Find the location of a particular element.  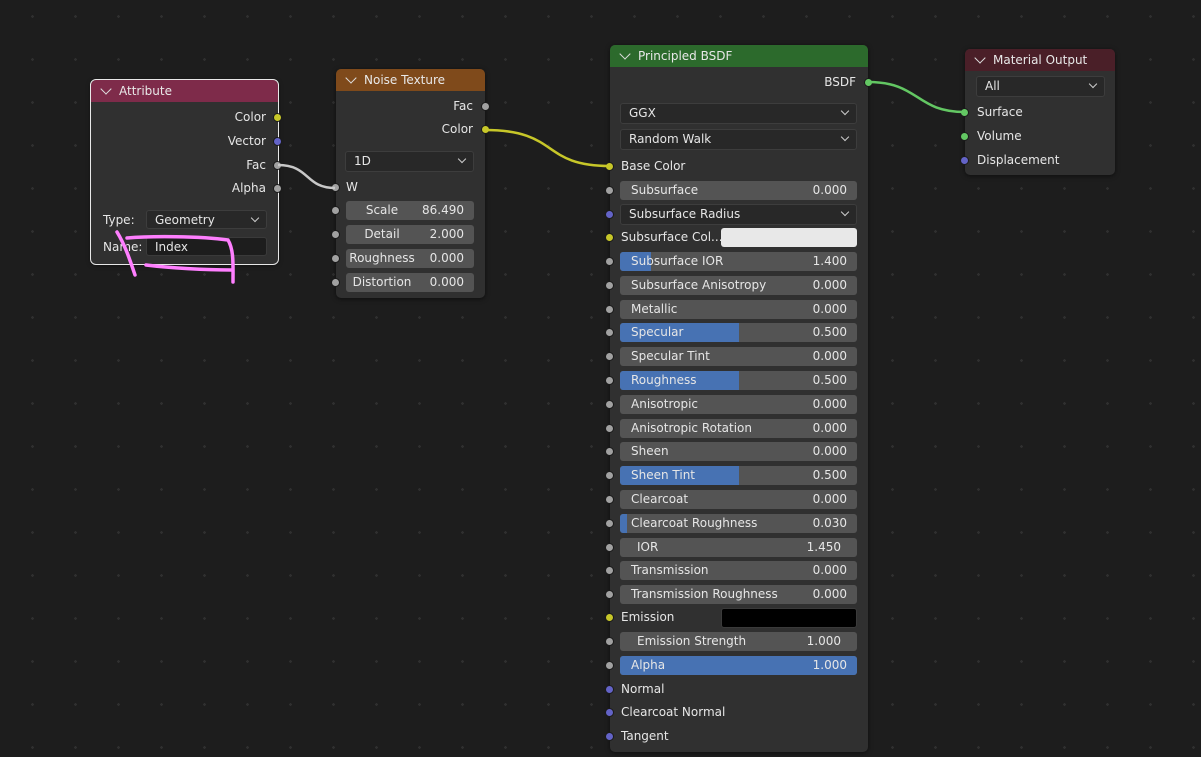

noise-distortion-field: Distortion 0.000 is located at coordinates (410, 282).